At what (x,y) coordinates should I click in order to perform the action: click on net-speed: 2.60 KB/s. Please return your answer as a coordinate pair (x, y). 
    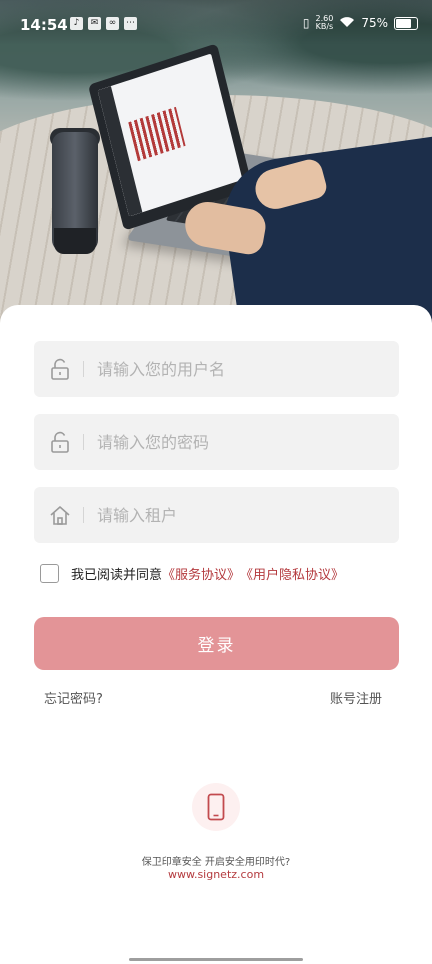
    Looking at the image, I should click on (325, 23).